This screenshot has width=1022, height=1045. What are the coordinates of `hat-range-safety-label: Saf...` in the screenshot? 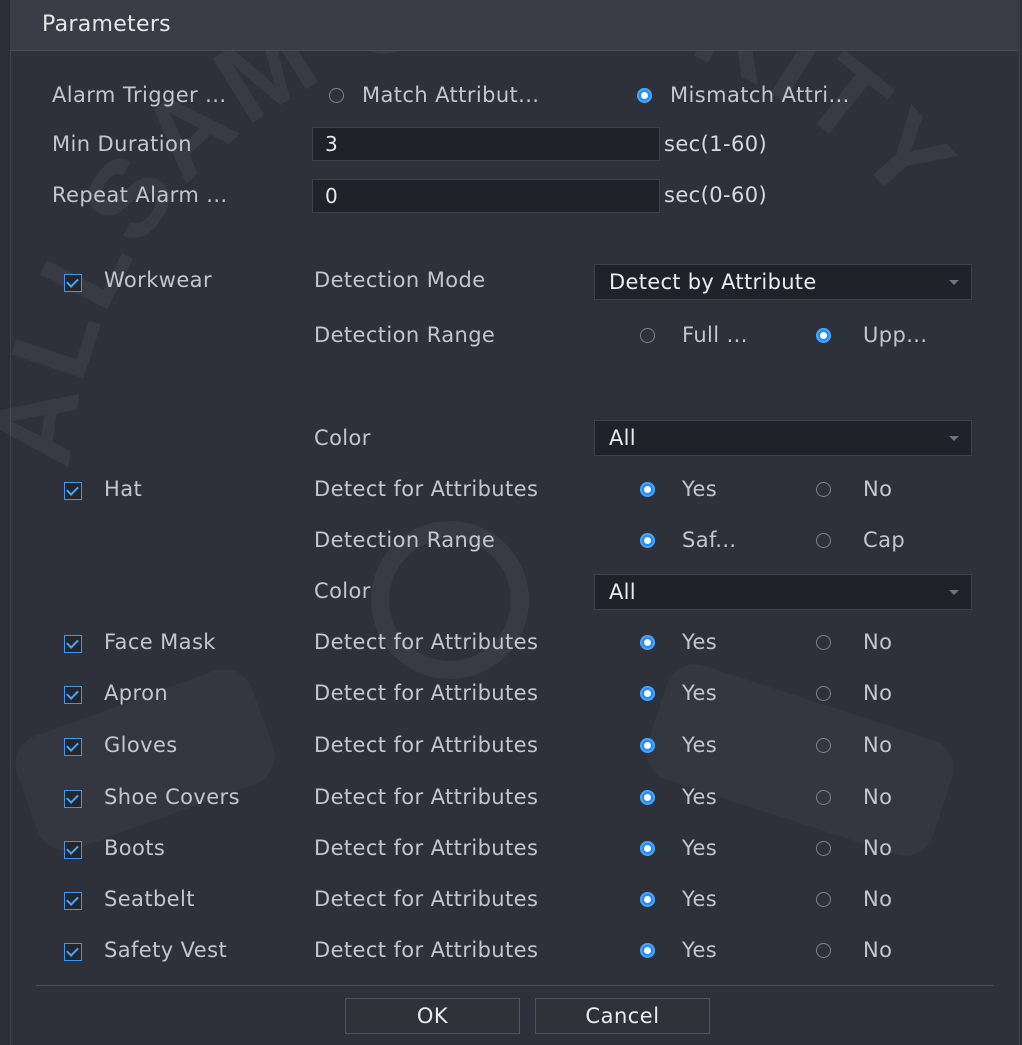 It's located at (709, 540).